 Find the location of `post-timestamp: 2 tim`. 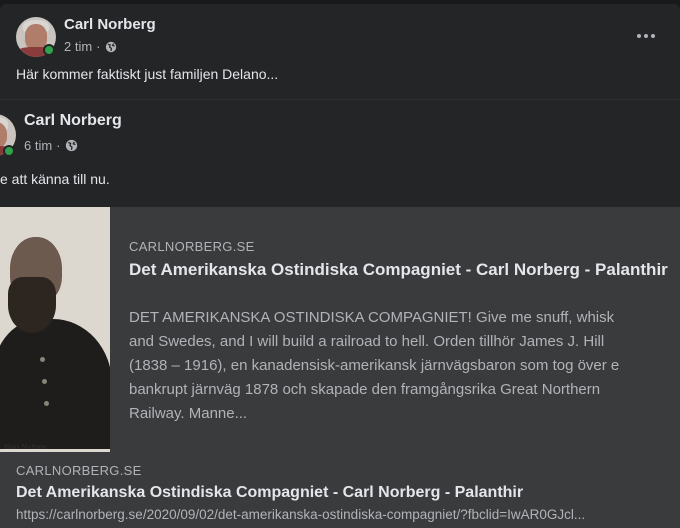

post-timestamp: 2 tim is located at coordinates (78, 46).